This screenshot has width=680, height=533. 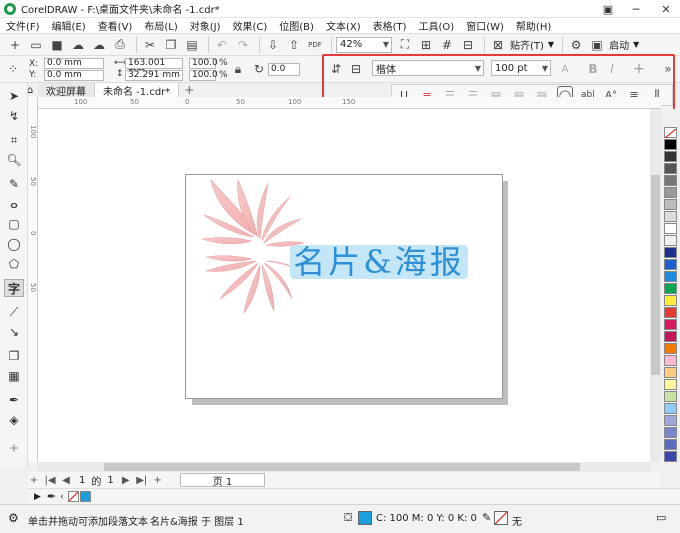 I want to click on last-page-button: ▶|, so click(x=142, y=480).